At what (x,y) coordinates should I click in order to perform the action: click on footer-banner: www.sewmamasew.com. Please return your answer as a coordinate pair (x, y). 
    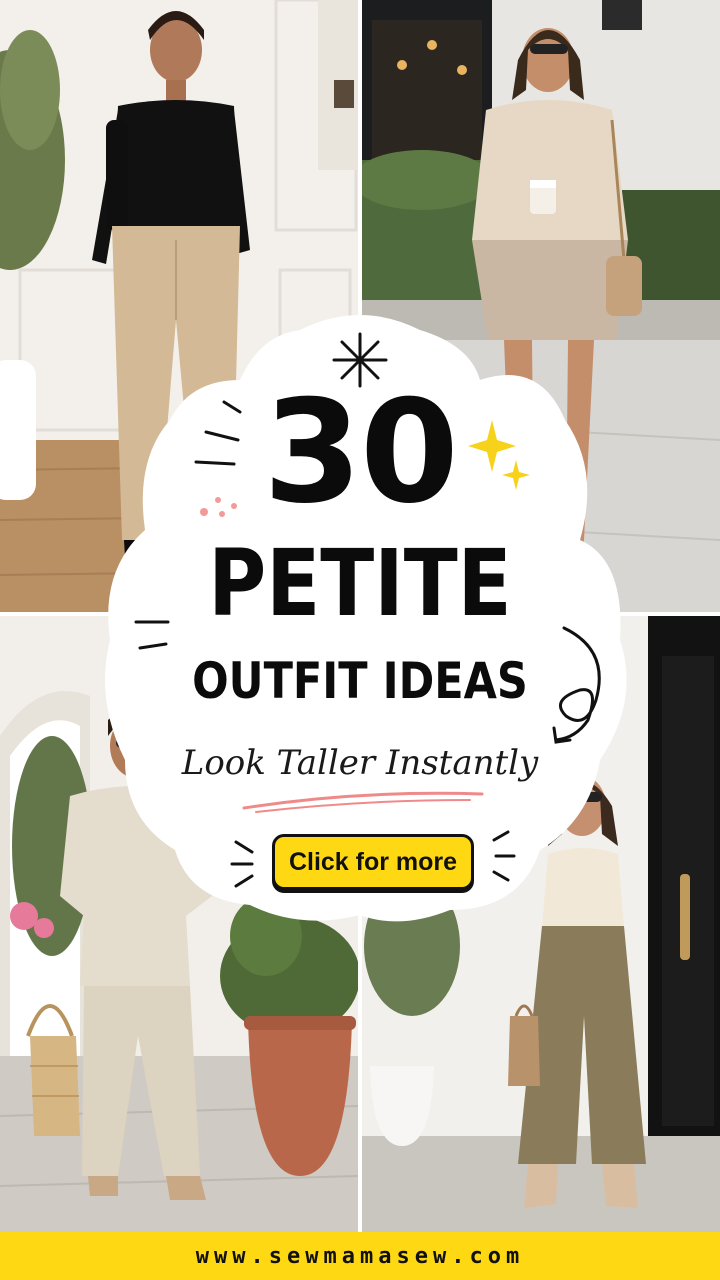
    Looking at the image, I should click on (360, 1256).